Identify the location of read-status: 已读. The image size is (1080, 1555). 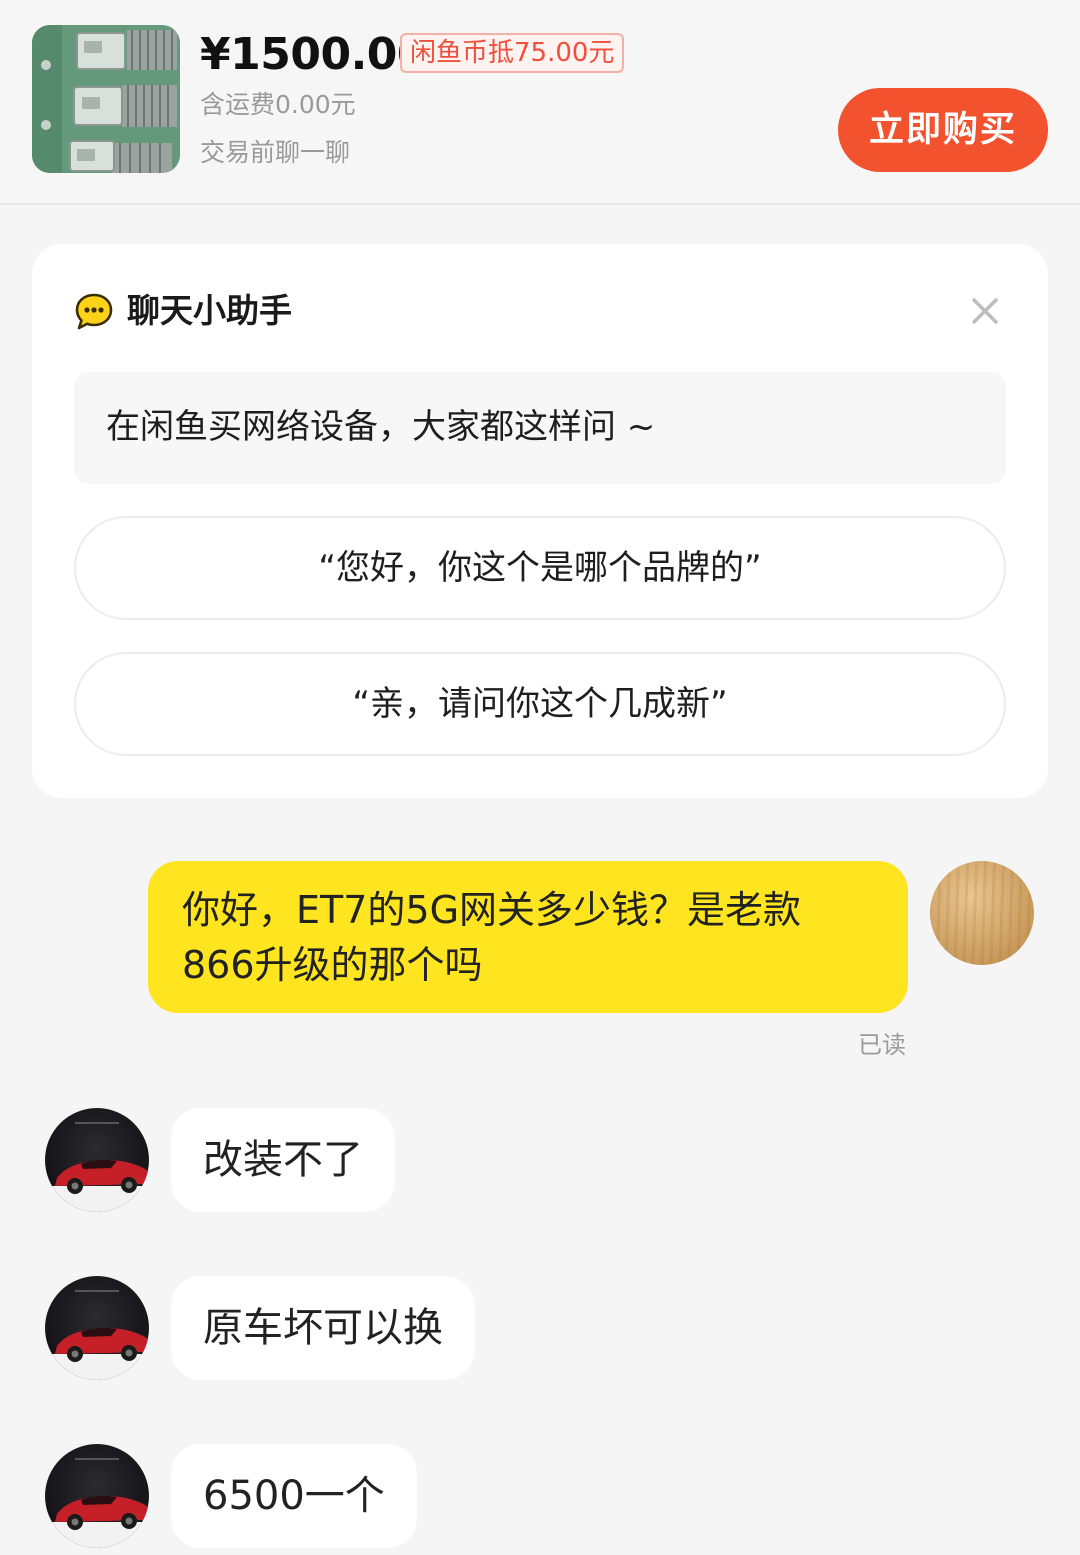
(882, 1045).